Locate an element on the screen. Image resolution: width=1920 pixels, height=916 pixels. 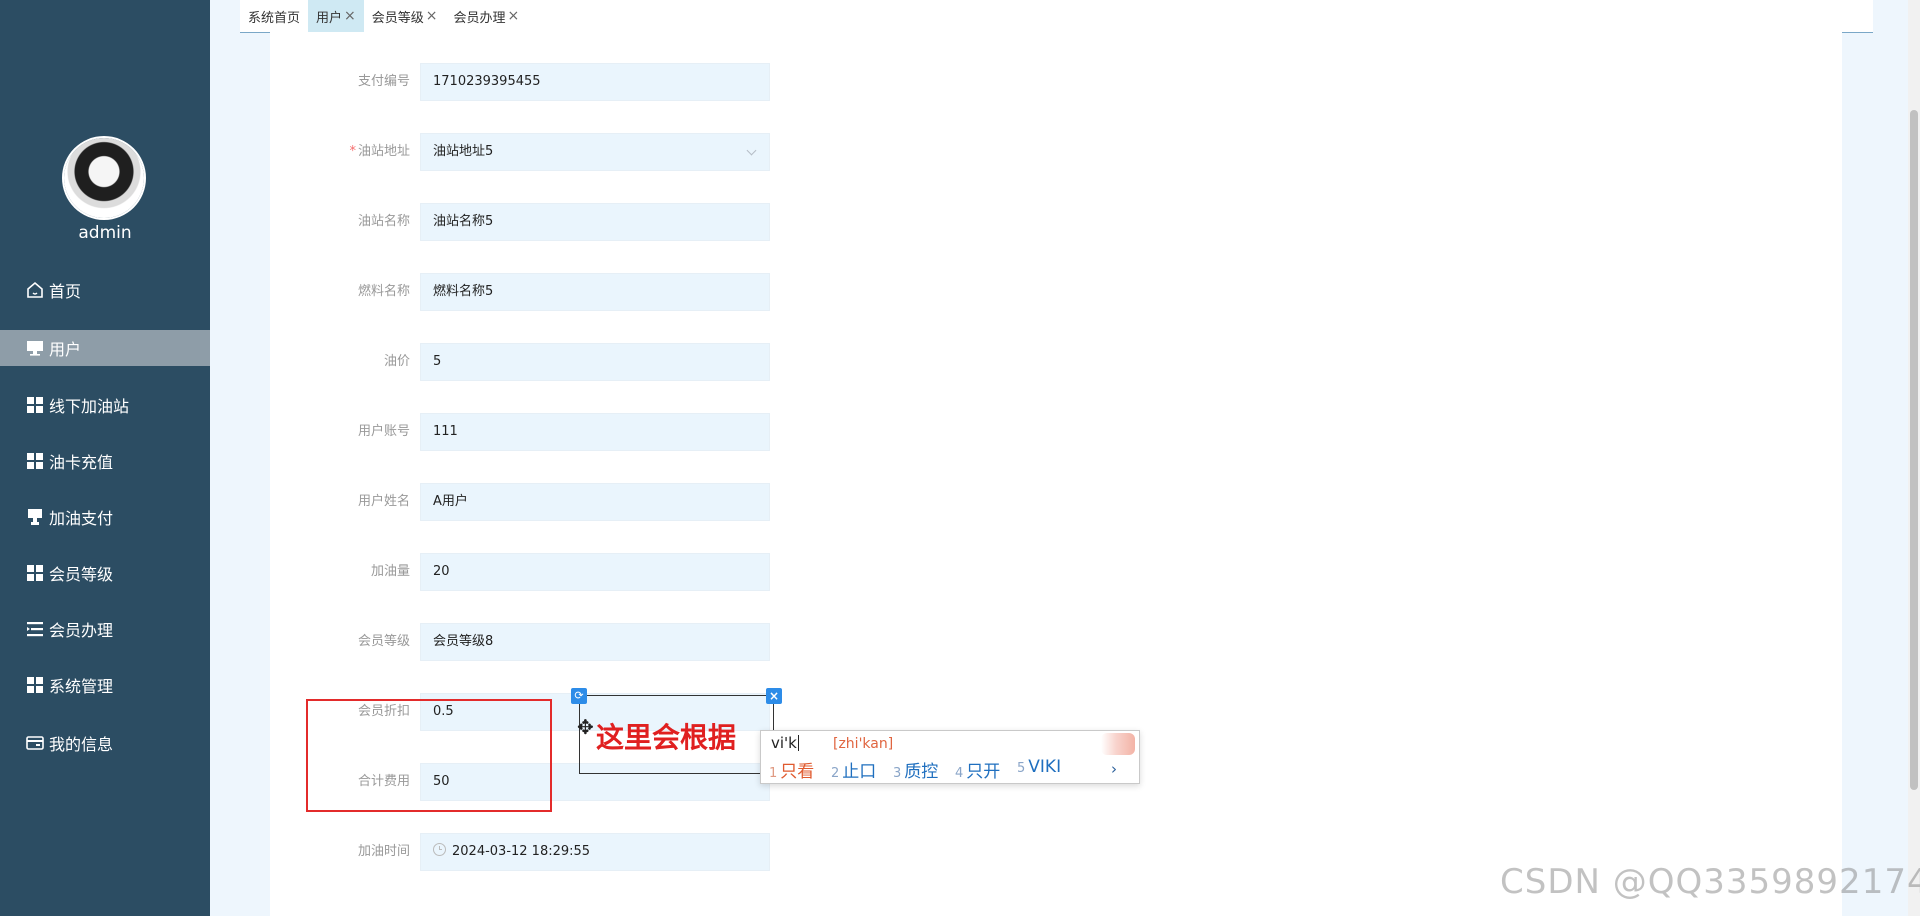
sidebar-item-home: 首页 is located at coordinates (105, 290).